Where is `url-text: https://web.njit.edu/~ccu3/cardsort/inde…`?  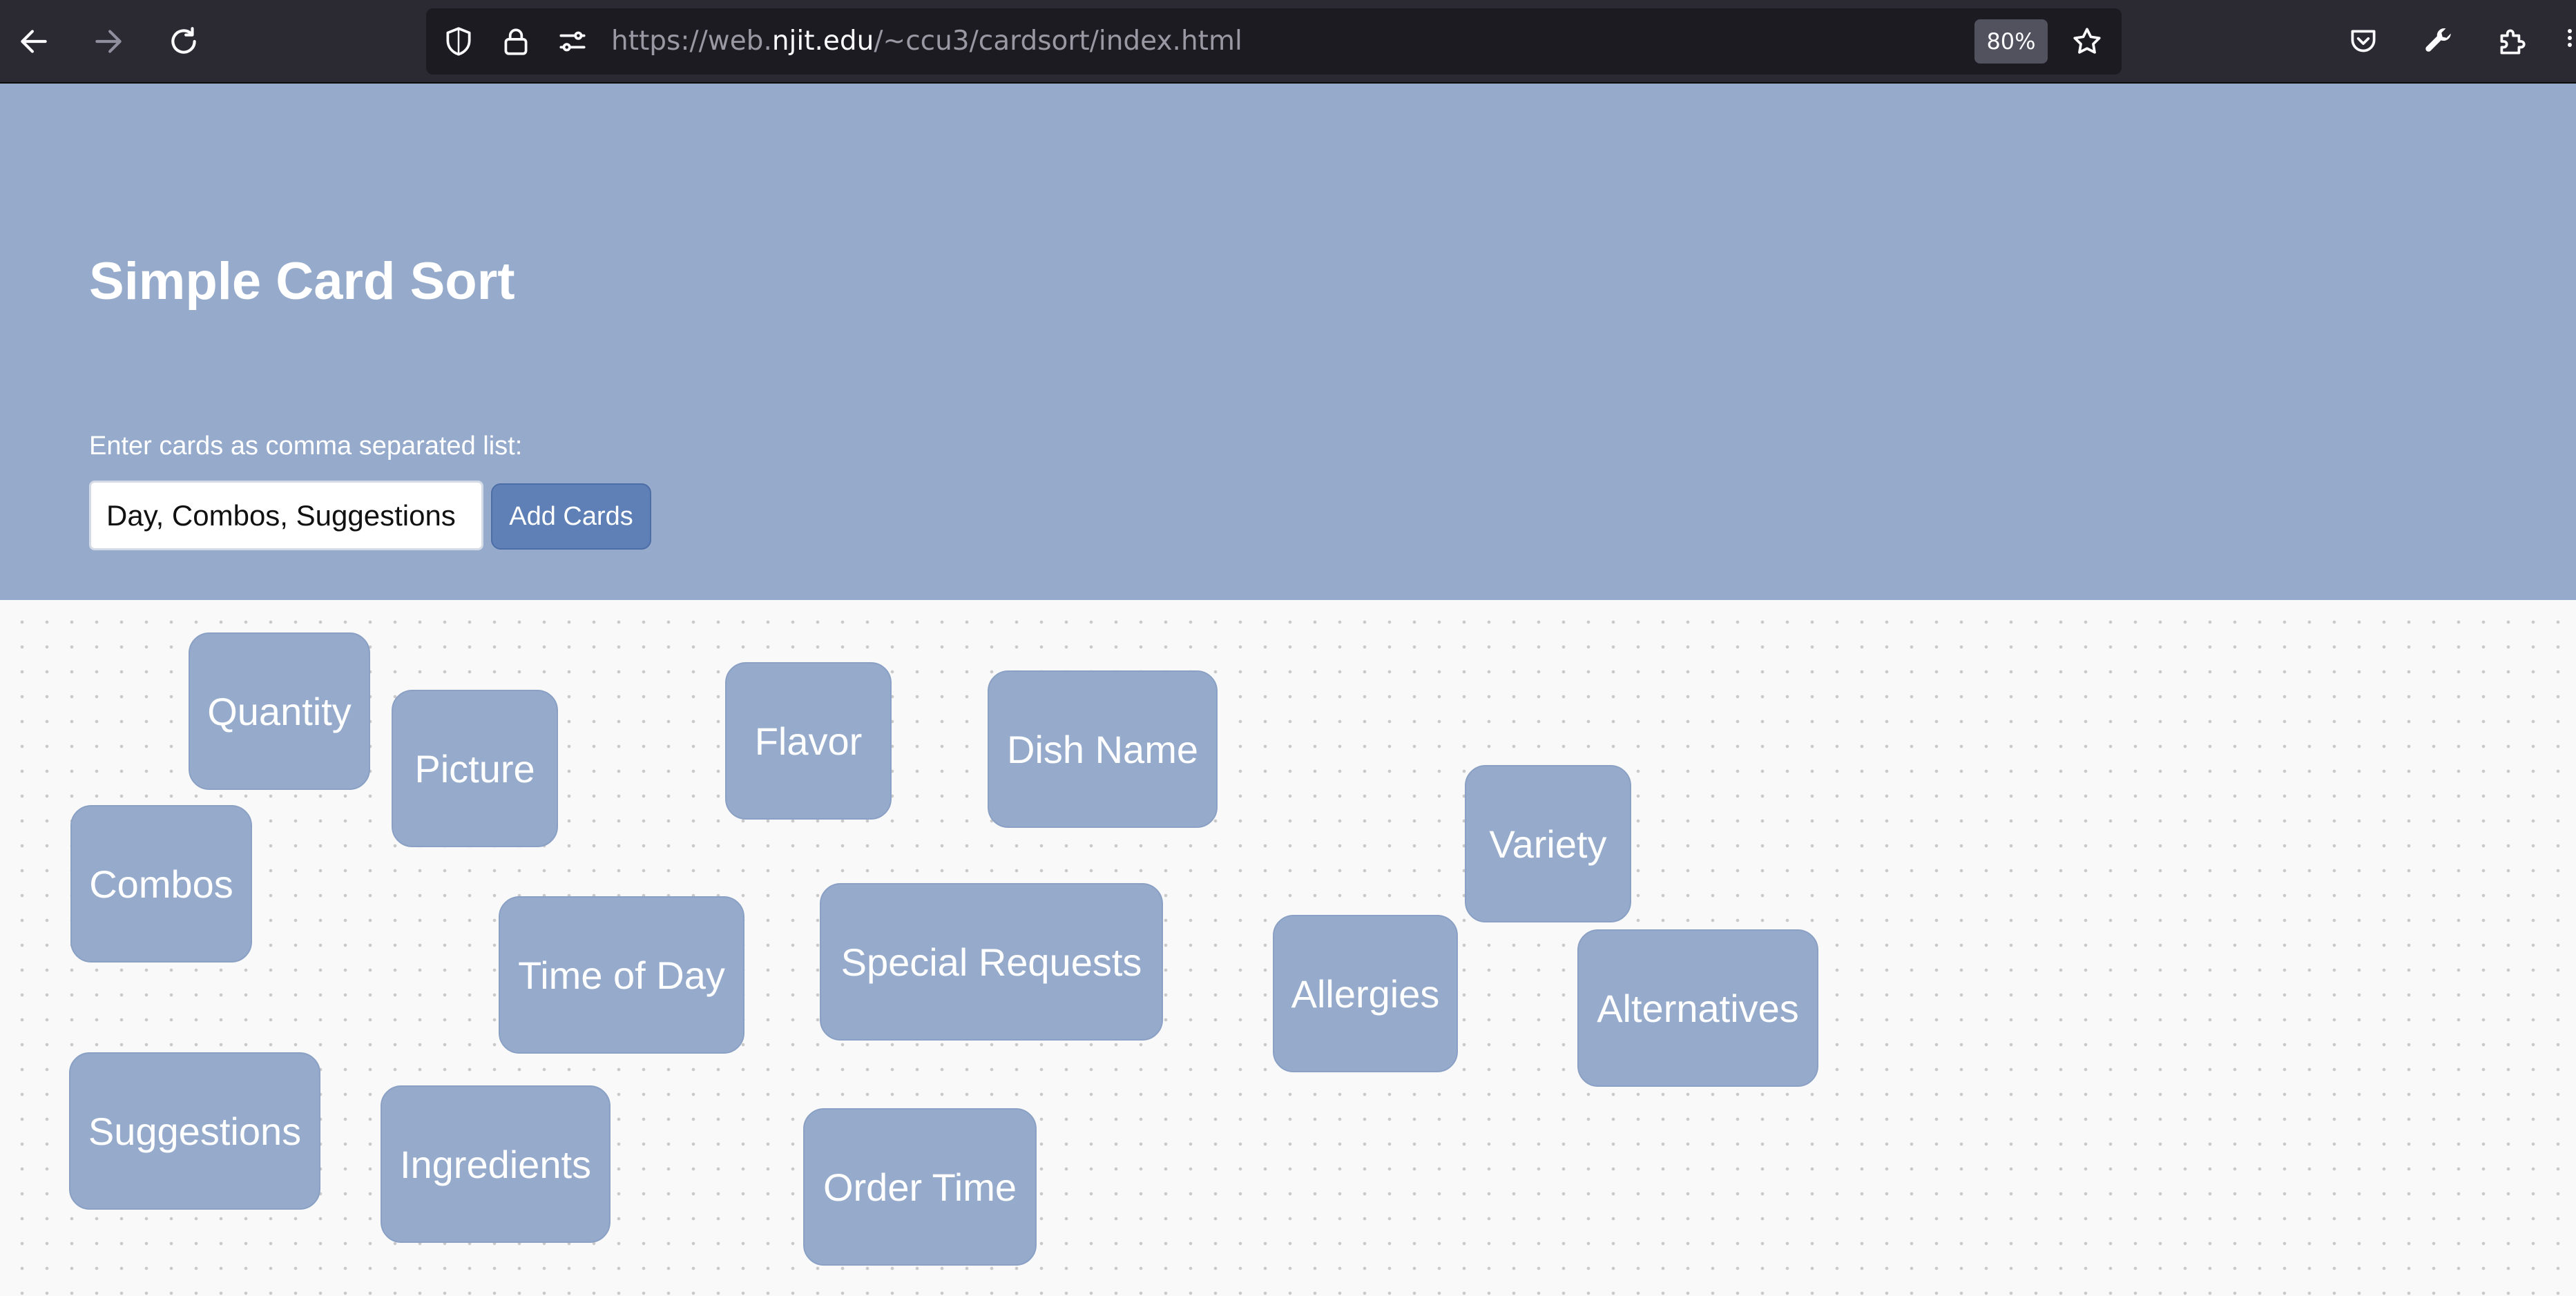 url-text: https://web.njit.edu/~ccu3/cardsort/inde… is located at coordinates (926, 41).